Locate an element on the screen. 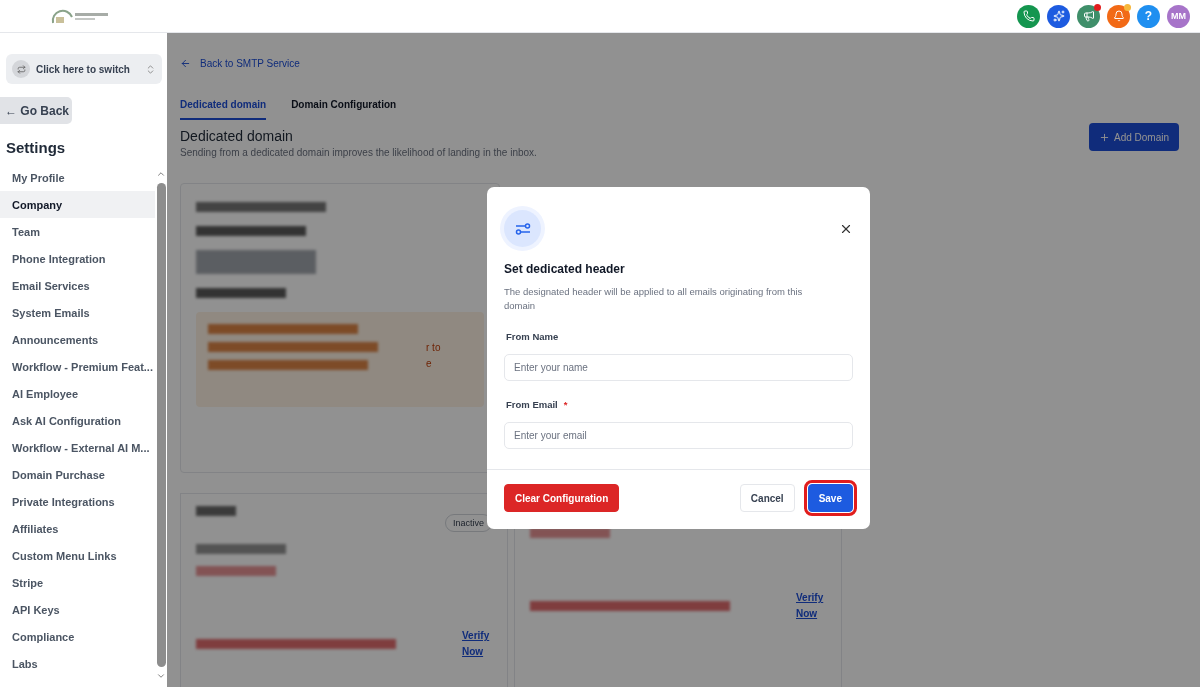 This screenshot has width=1200, height=687. account-switcher: Click here to switch is located at coordinates (84, 69).